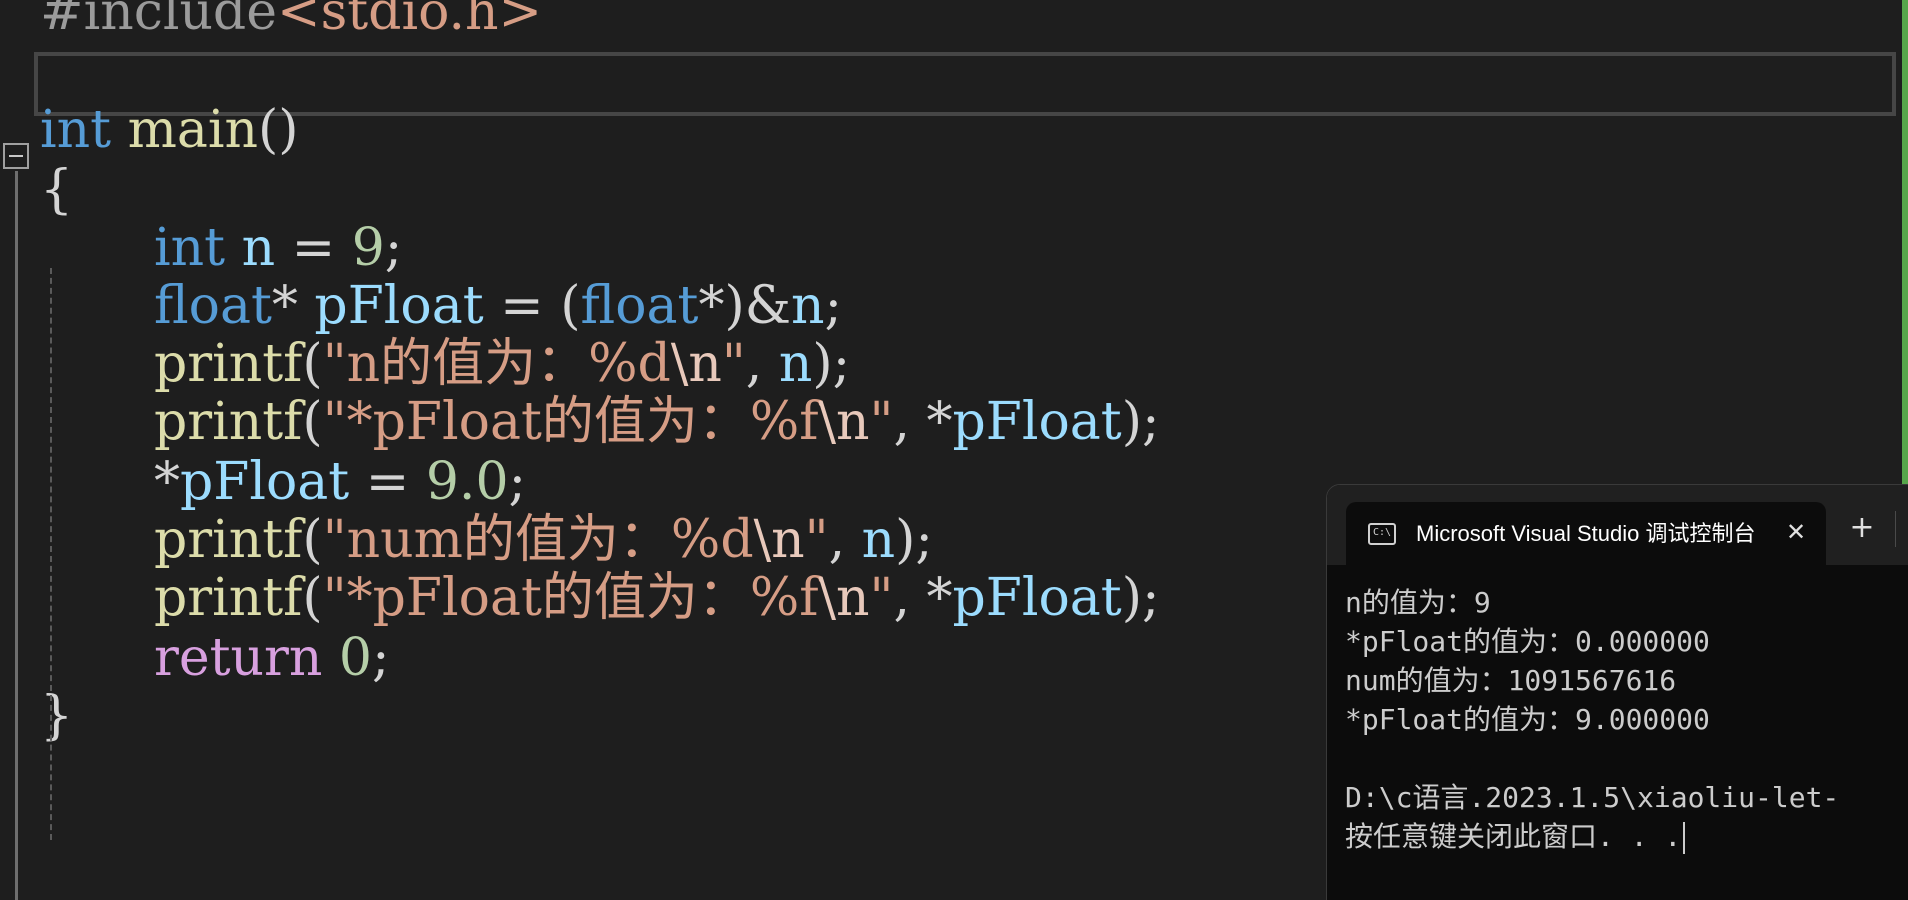 The width and height of the screenshot is (1908, 900). What do you see at coordinates (965, 84) in the screenshot?
I see `current-line-highlight` at bounding box center [965, 84].